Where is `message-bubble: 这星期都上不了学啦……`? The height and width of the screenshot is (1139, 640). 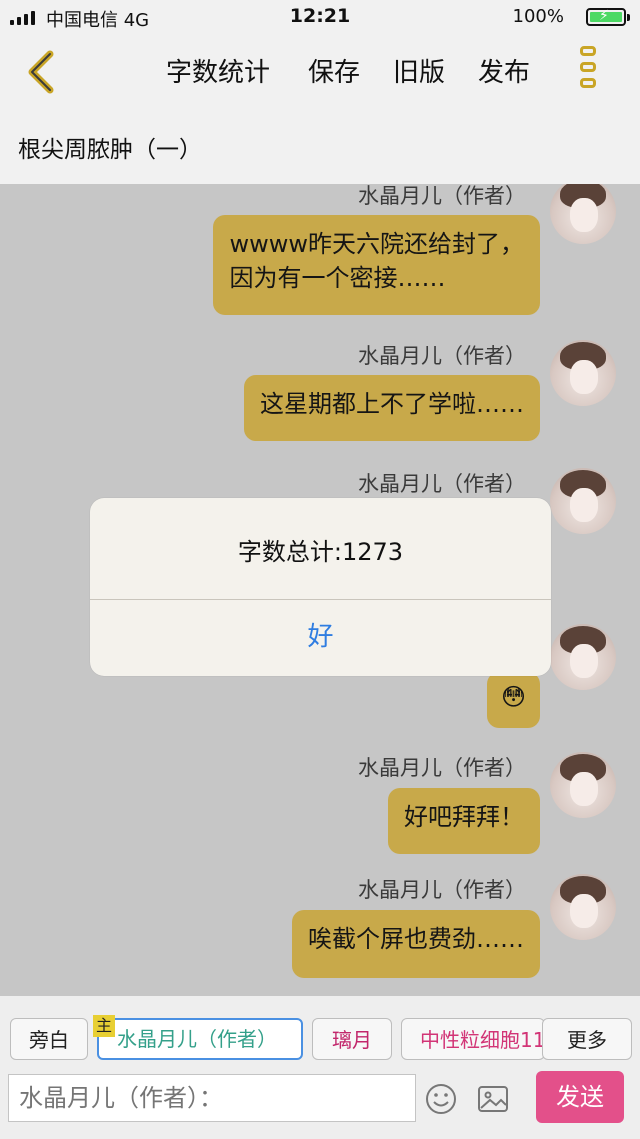 message-bubble: 这星期都上不了学啦…… is located at coordinates (392, 408).